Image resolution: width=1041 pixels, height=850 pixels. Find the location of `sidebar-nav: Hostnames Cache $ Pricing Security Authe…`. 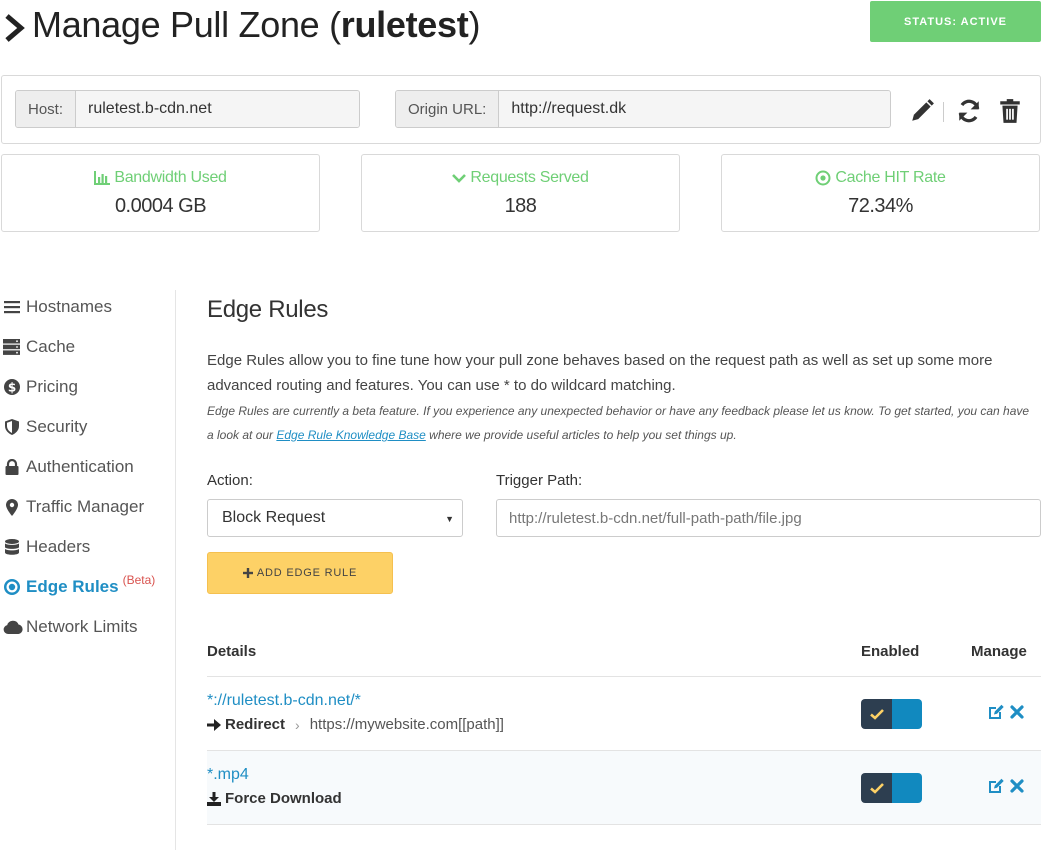

sidebar-nav: Hostnames Cache $ Pricing Security Authe… is located at coordinates (88, 570).